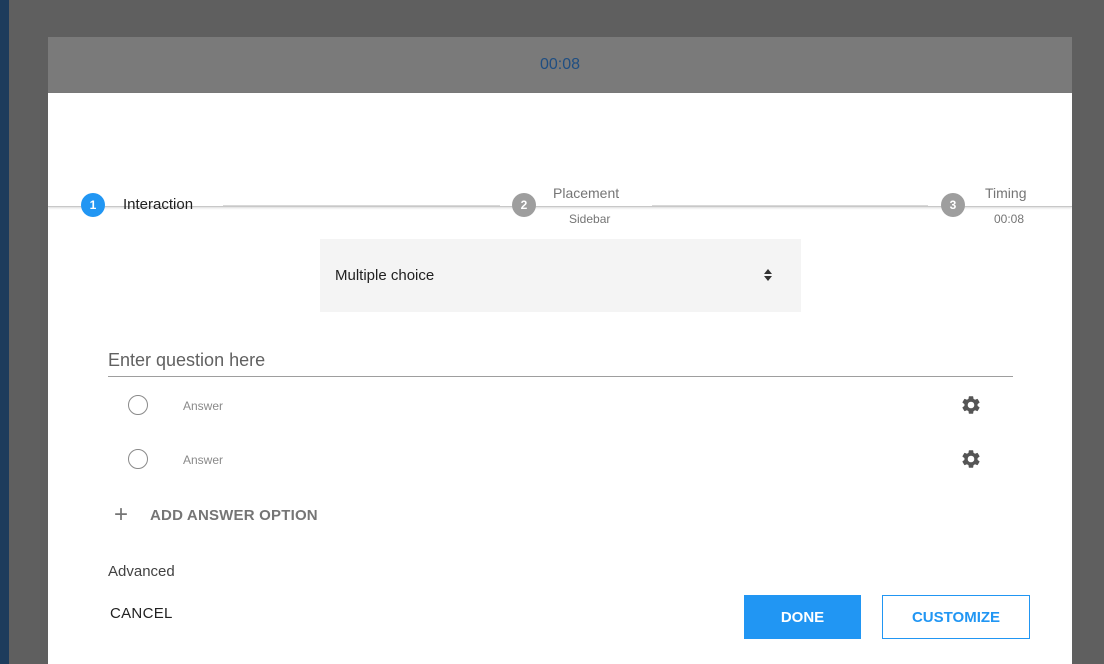 The image size is (1104, 664). Describe the element at coordinates (93, 205) in the screenshot. I see `step-1-indicator: 1` at that location.